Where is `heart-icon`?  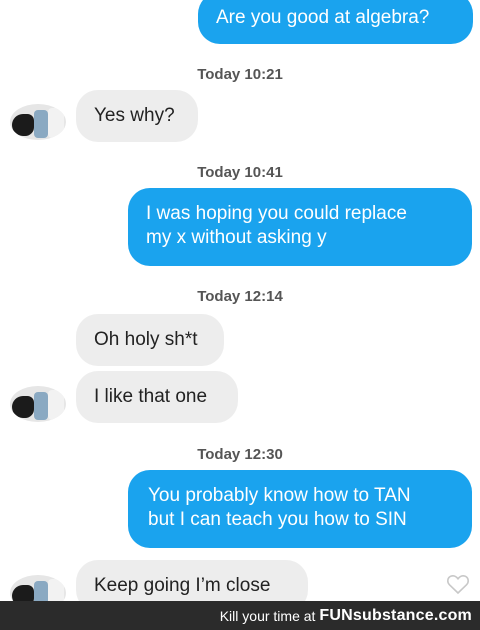
heart-icon is located at coordinates (458, 584).